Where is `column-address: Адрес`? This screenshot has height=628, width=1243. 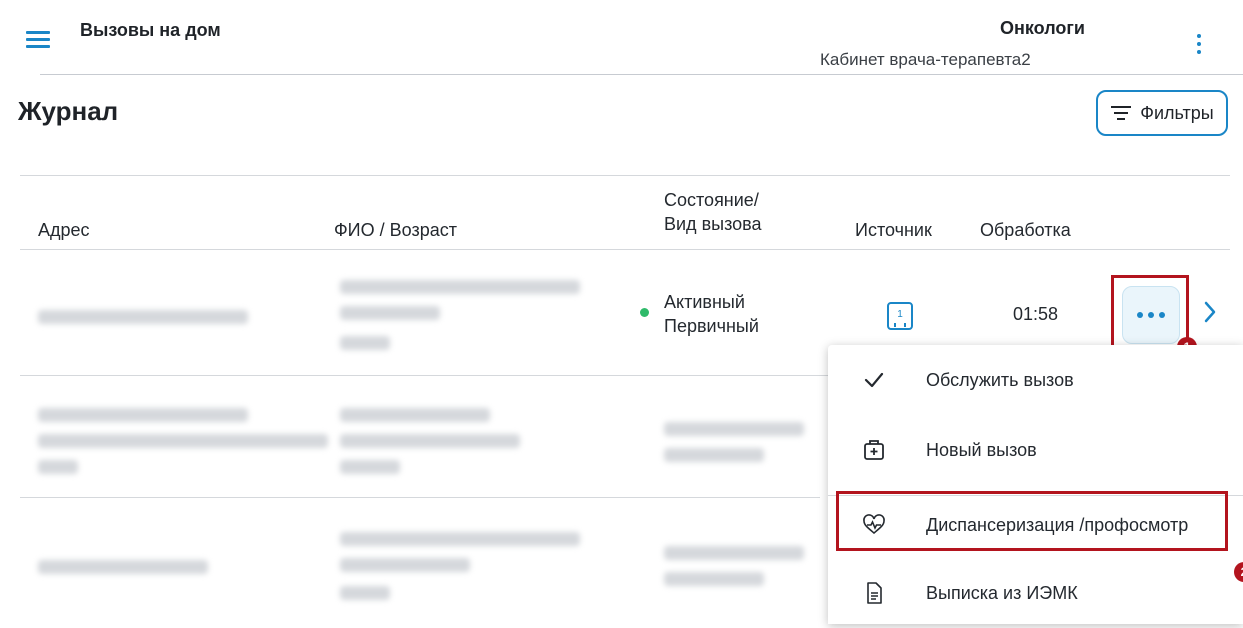
column-address: Адрес is located at coordinates (64, 230).